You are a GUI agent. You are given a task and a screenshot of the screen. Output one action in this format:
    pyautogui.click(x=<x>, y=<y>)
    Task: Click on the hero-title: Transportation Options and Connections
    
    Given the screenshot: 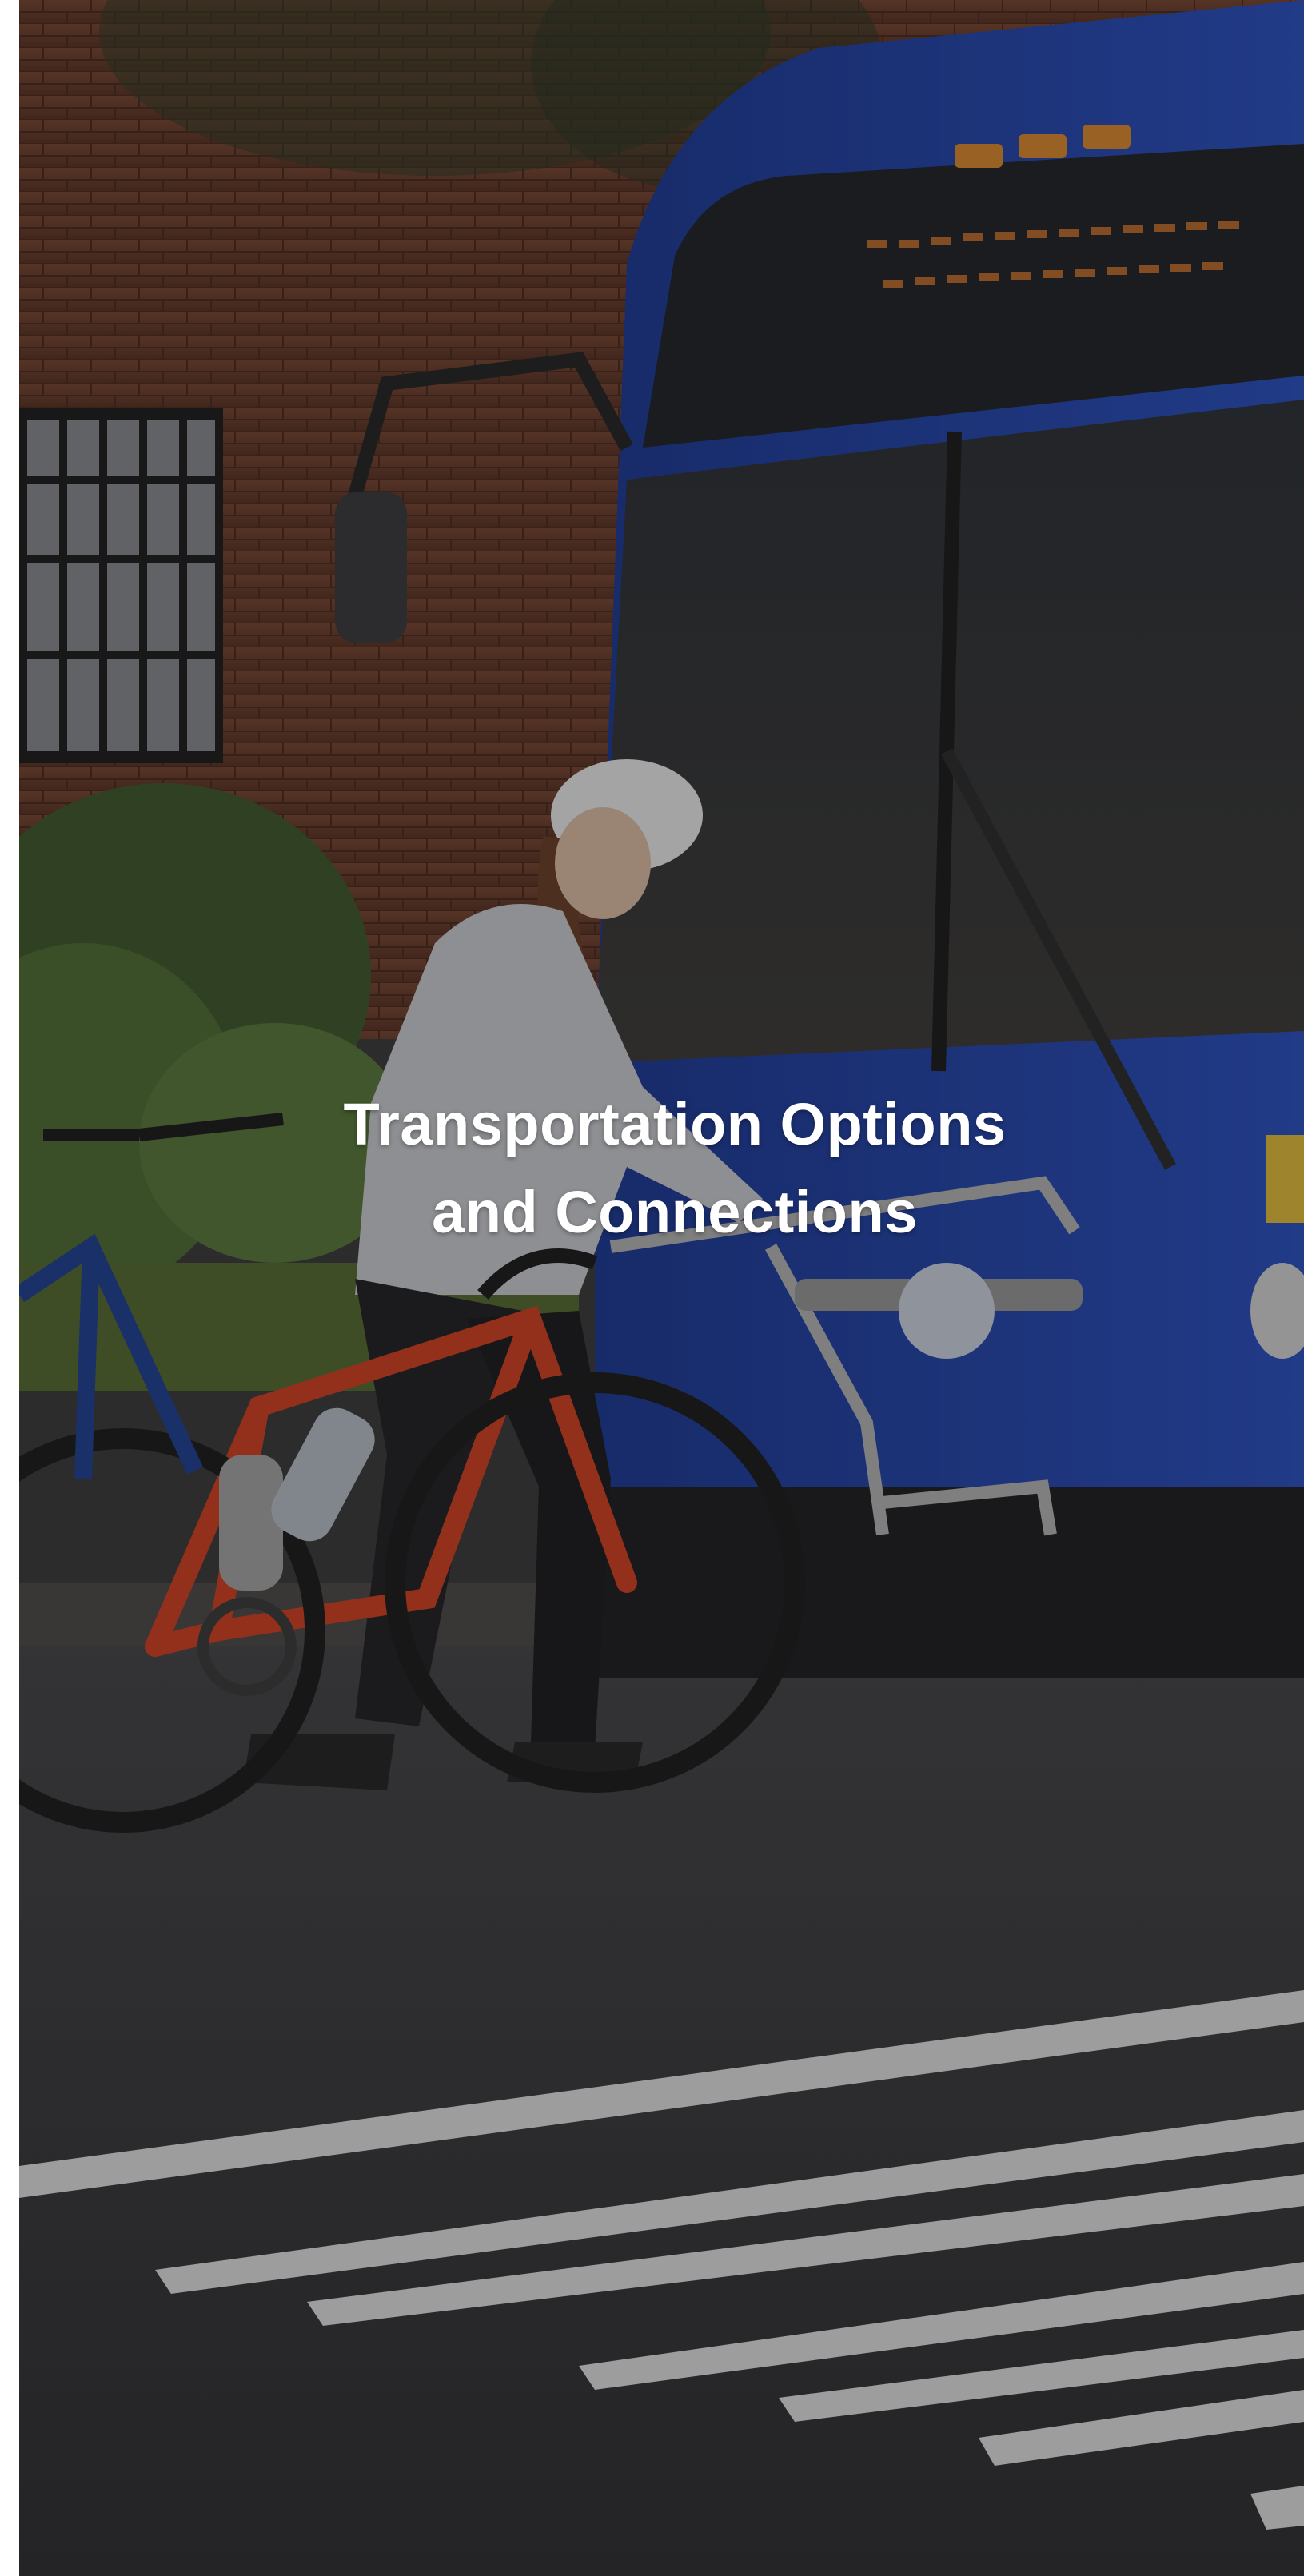 What is the action you would take?
    pyautogui.click(x=661, y=1168)
    